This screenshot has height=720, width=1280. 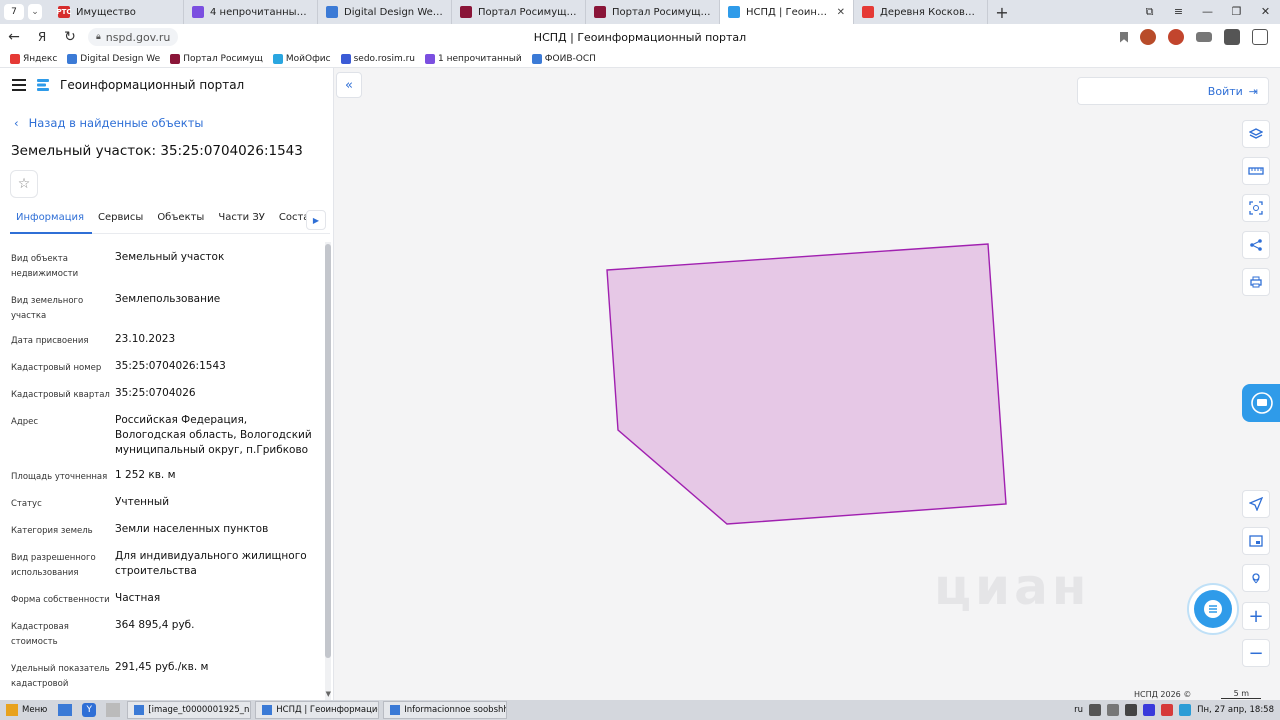 What do you see at coordinates (1253, 91) in the screenshot?
I see `login-icon: ⇥` at bounding box center [1253, 91].